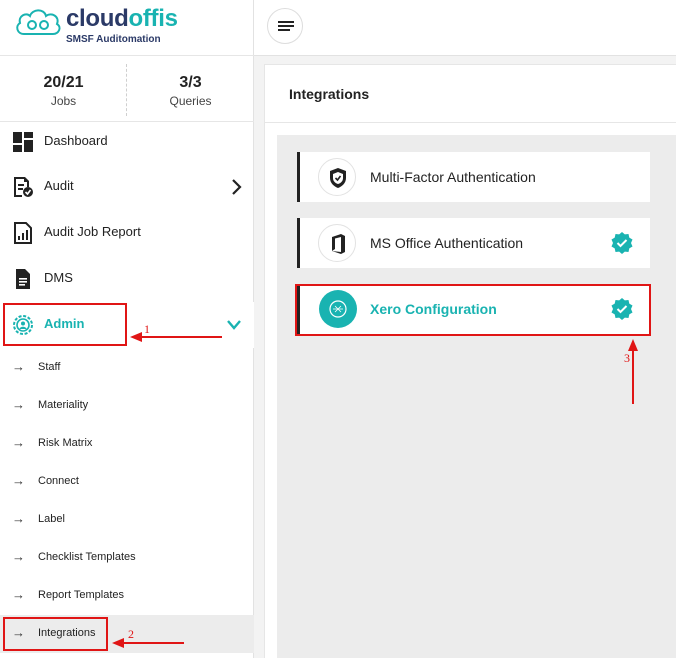 The width and height of the screenshot is (676, 658). I want to click on sidebar-subitem-staff: → Staff, so click(127, 368).